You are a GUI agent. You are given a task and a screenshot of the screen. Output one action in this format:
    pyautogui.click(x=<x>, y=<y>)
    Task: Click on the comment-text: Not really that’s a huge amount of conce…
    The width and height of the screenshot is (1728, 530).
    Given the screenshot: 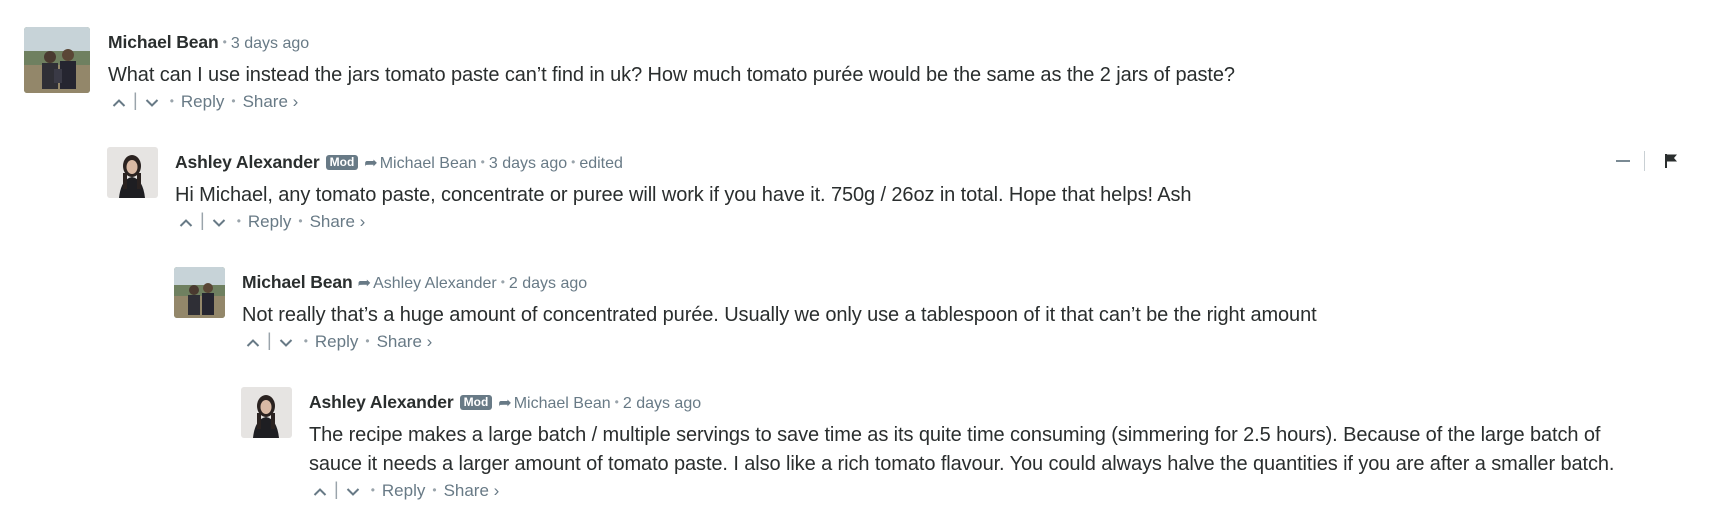 What is the action you would take?
    pyautogui.click(x=779, y=315)
    